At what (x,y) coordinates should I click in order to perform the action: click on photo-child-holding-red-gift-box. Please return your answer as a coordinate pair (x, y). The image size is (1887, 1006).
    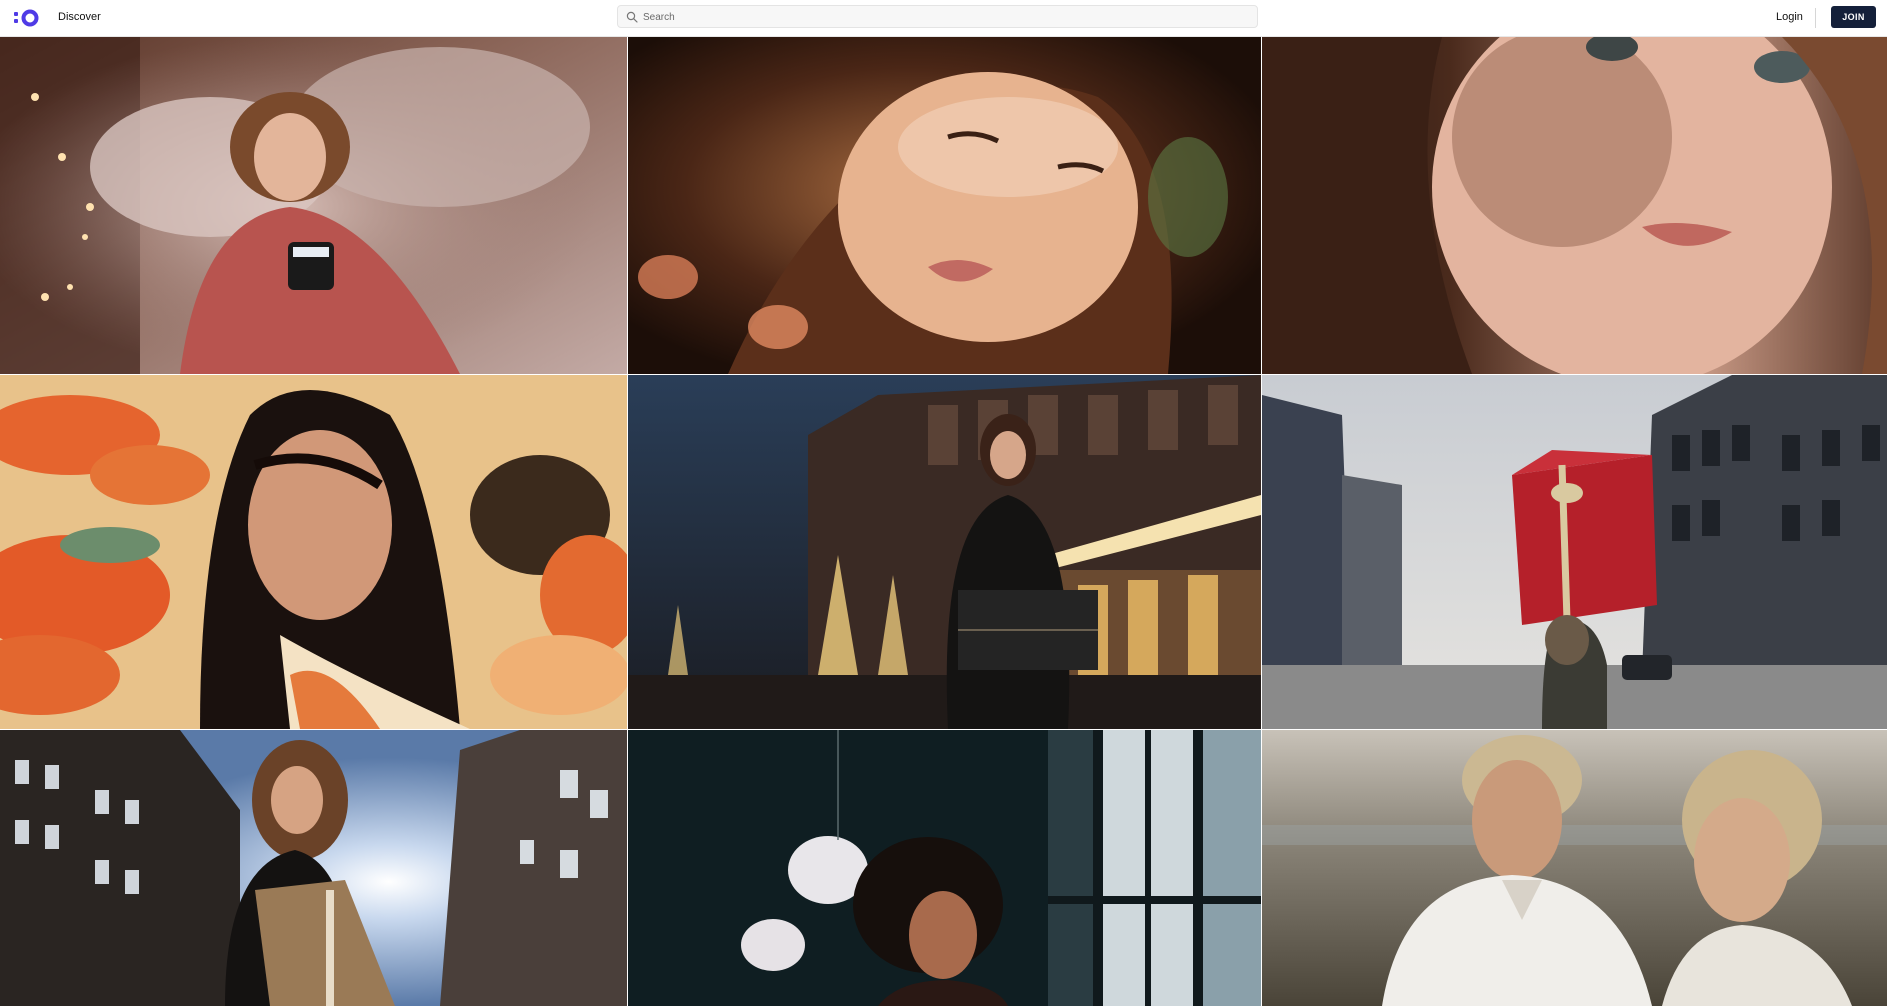
    Looking at the image, I should click on (1574, 552).